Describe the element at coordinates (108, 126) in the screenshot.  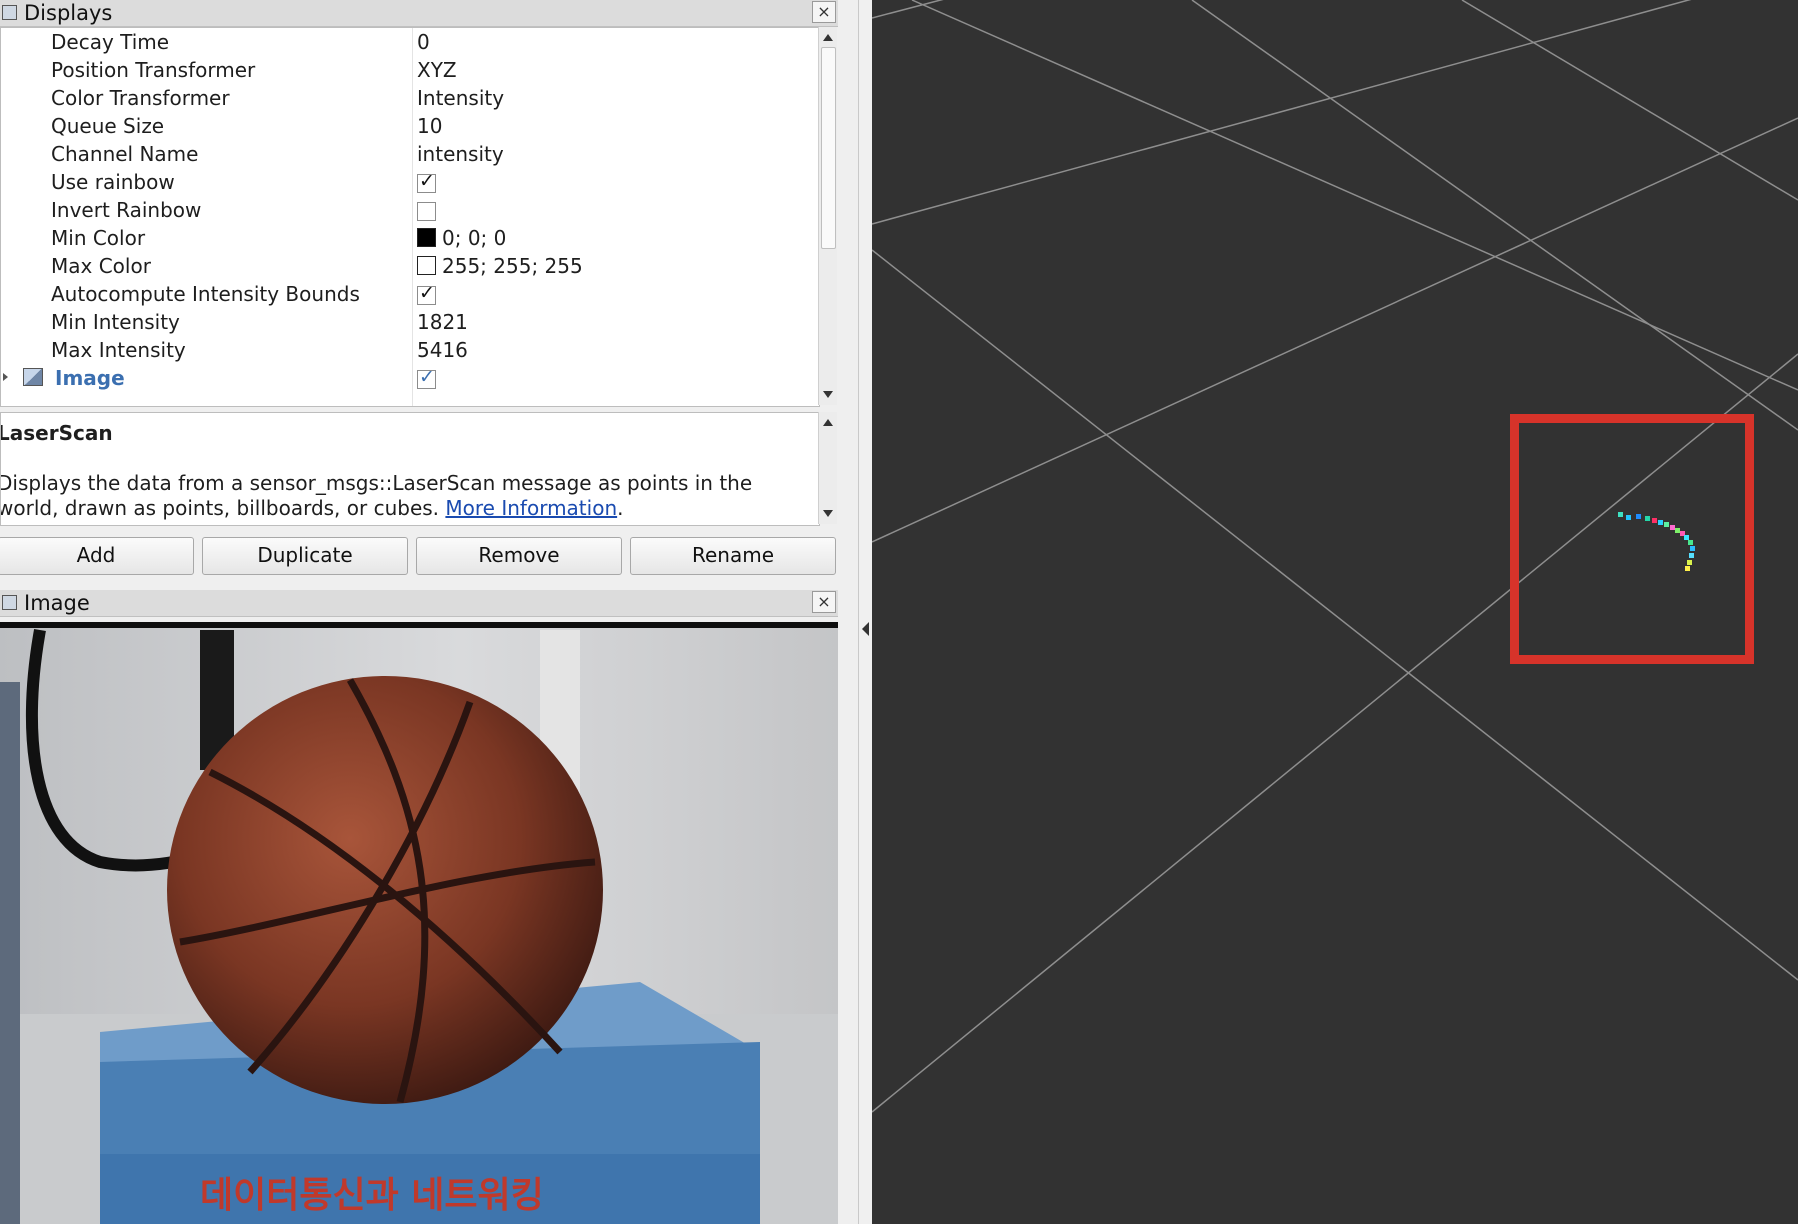
I see `property-name: Queue Size` at that location.